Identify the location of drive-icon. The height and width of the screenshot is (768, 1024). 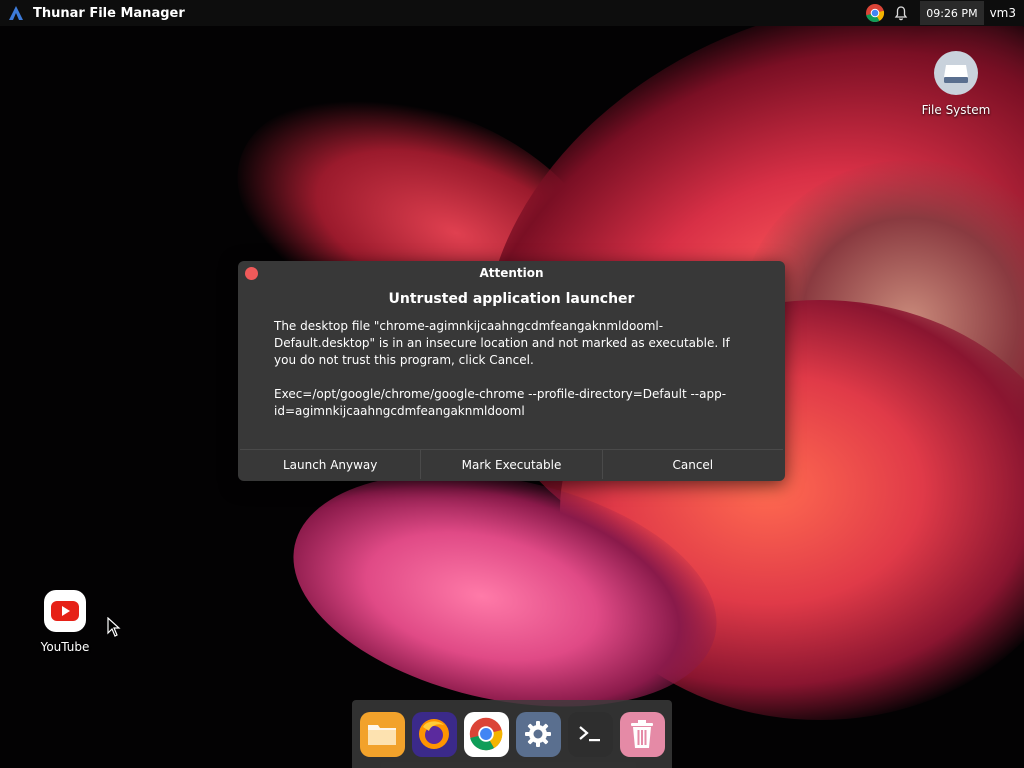
(956, 73).